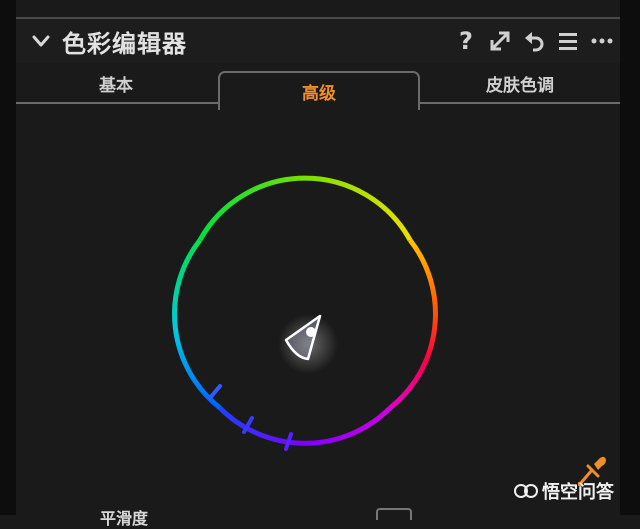 This screenshot has height=529, width=640. Describe the element at coordinates (500, 41) in the screenshot. I see `expand-icon` at that location.